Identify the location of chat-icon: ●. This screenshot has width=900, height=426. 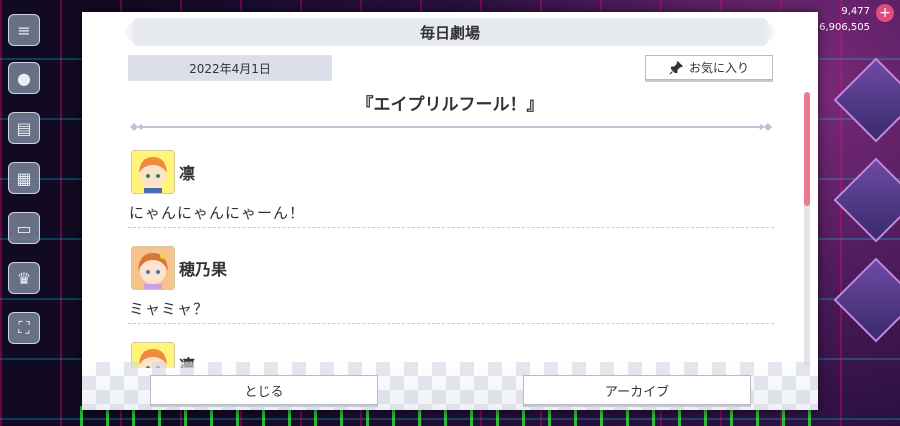
(24, 78).